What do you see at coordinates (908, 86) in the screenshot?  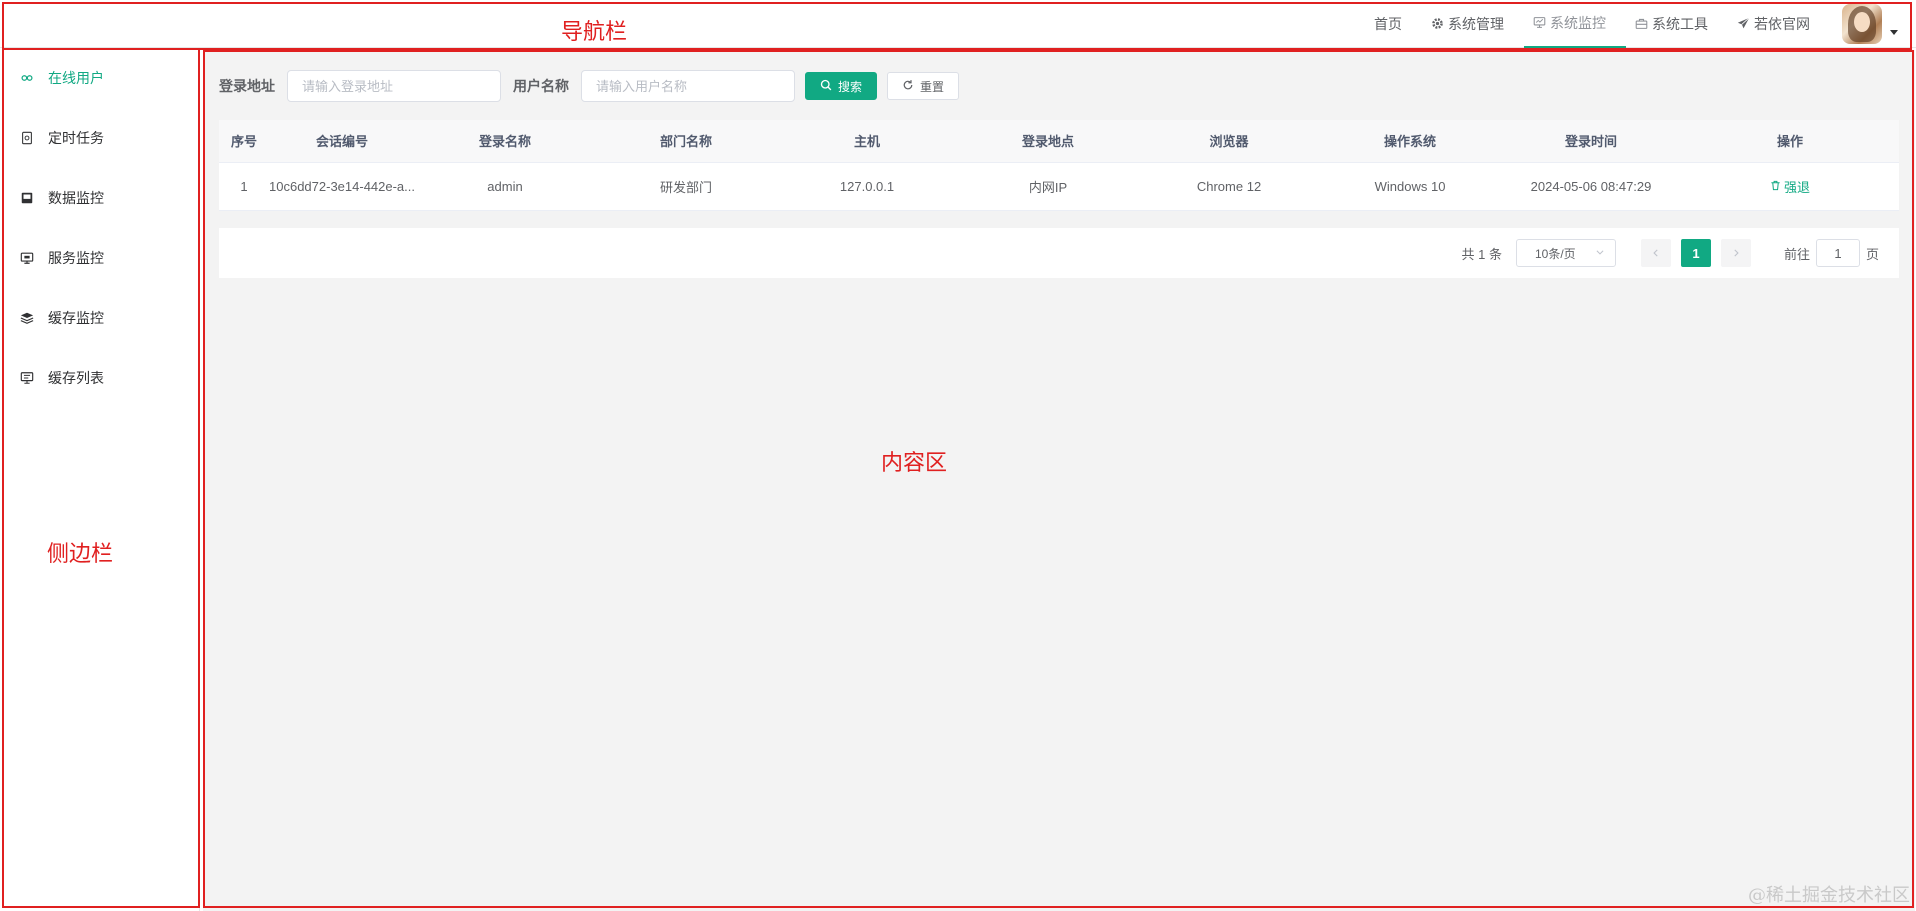 I see `refresh-icon` at bounding box center [908, 86].